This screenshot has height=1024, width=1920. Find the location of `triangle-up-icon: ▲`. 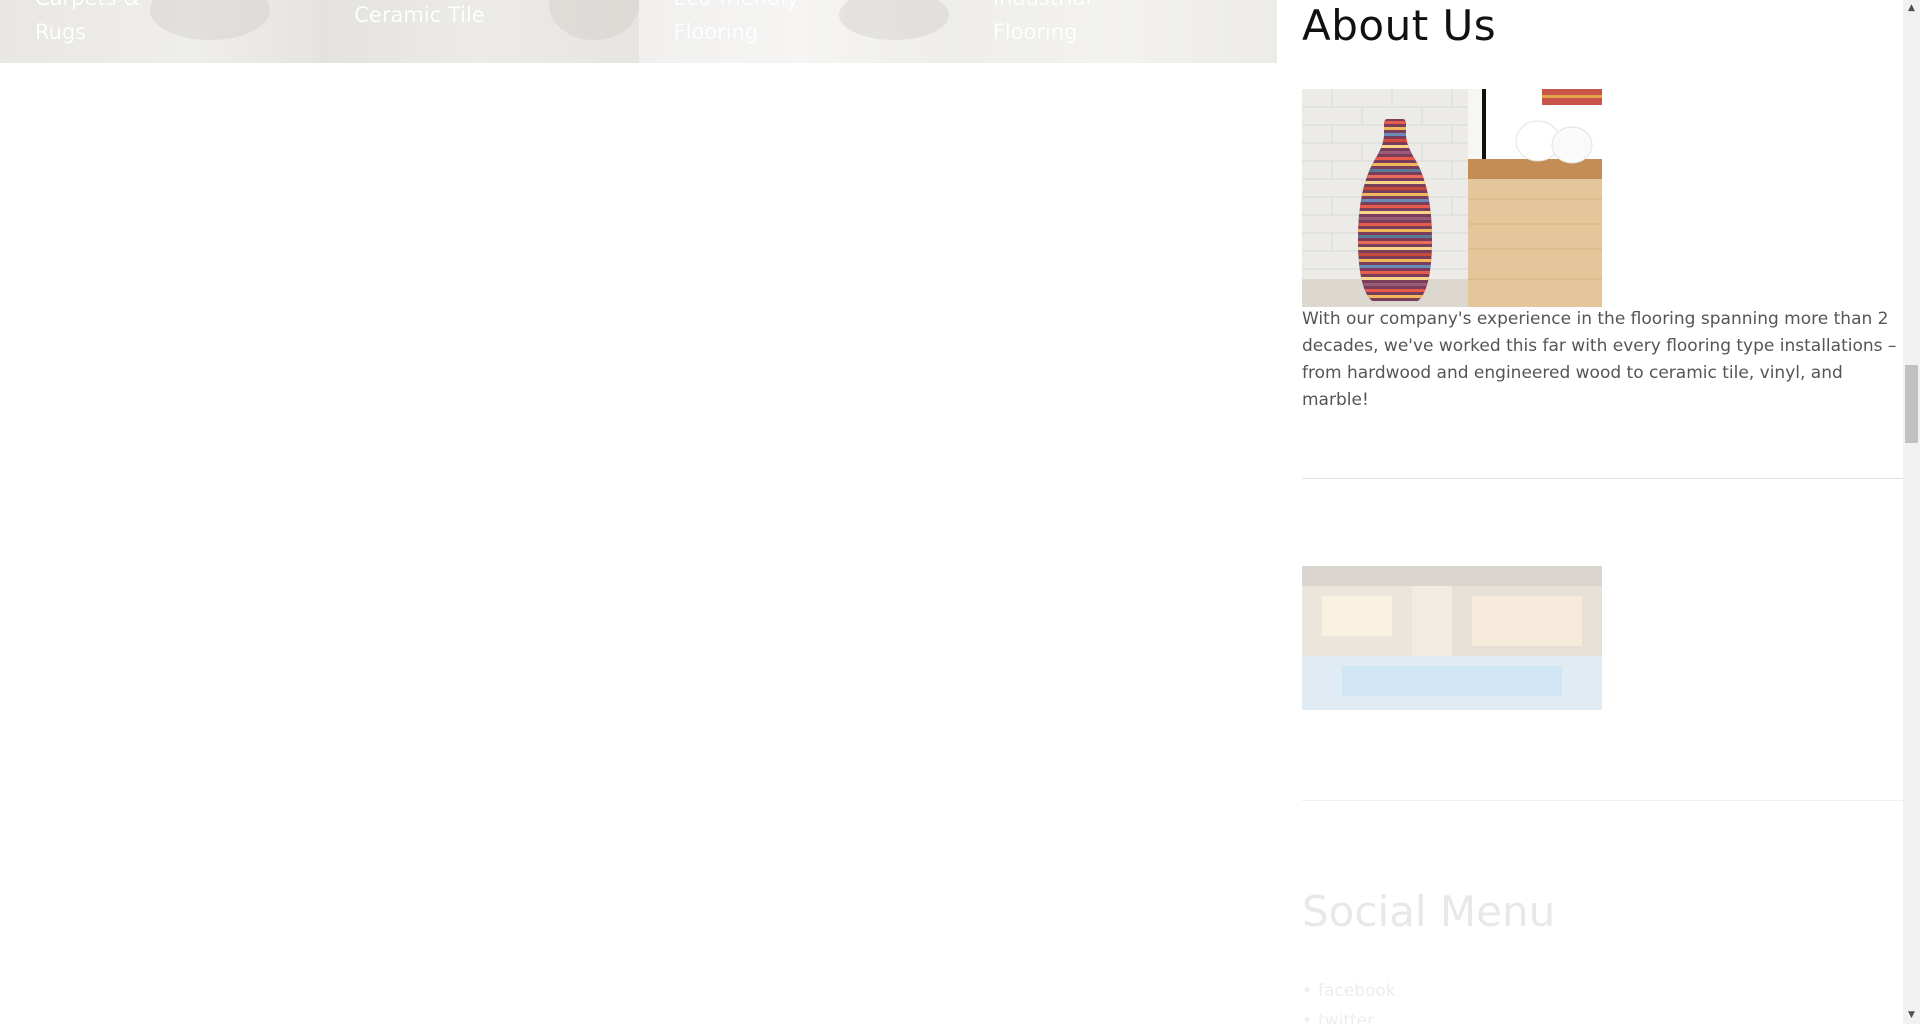

triangle-up-icon: ▲ is located at coordinates (1911, 8).